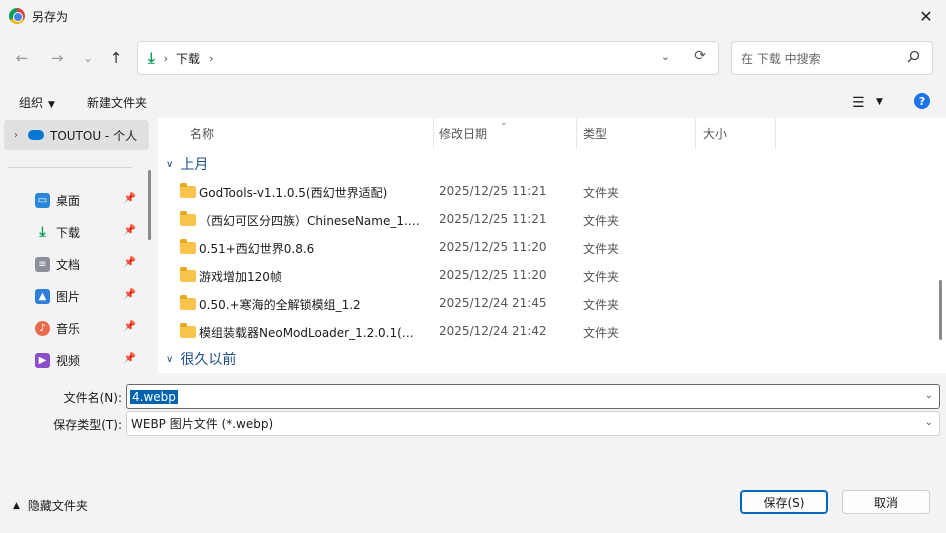 The height and width of the screenshot is (533, 946). What do you see at coordinates (280, 305) in the screenshot?
I see `file-name: 0.50.+寒海的全解锁模组_1.2` at bounding box center [280, 305].